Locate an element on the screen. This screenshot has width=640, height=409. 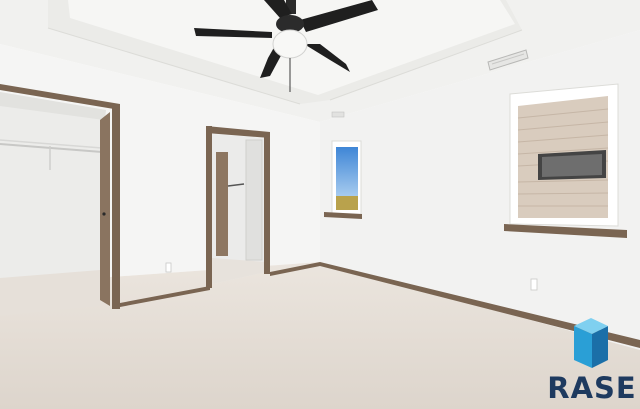
fan-light is located at coordinates (290, 44).